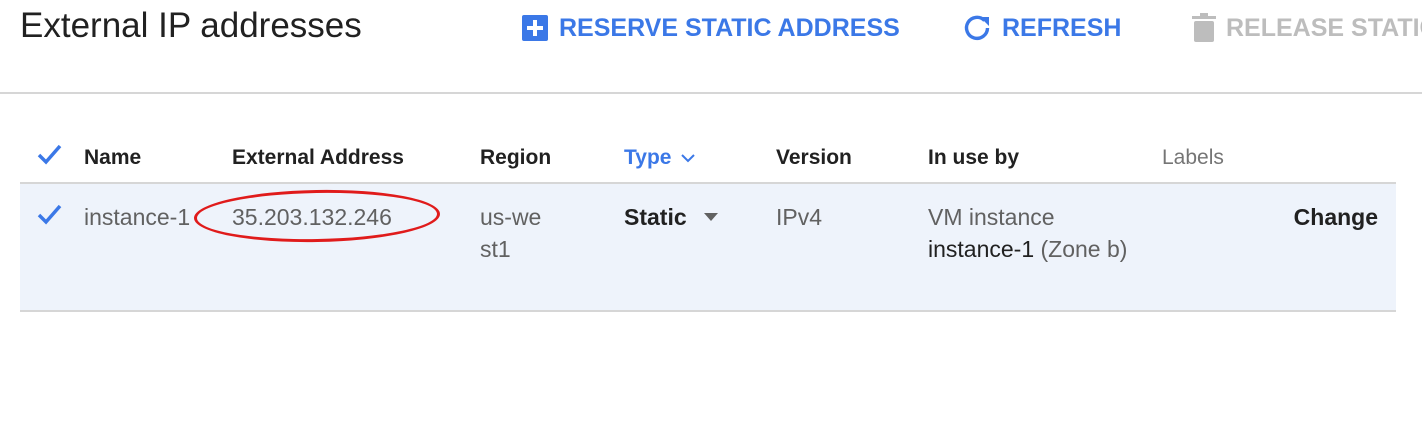  I want to click on release-static-address-button: RELEASE STATIC, so click(1307, 28).